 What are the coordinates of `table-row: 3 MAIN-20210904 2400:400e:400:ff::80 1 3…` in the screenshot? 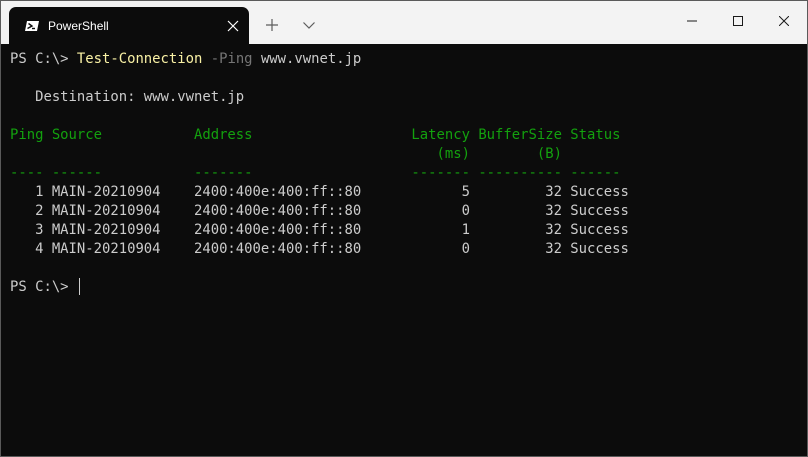 It's located at (319, 230).